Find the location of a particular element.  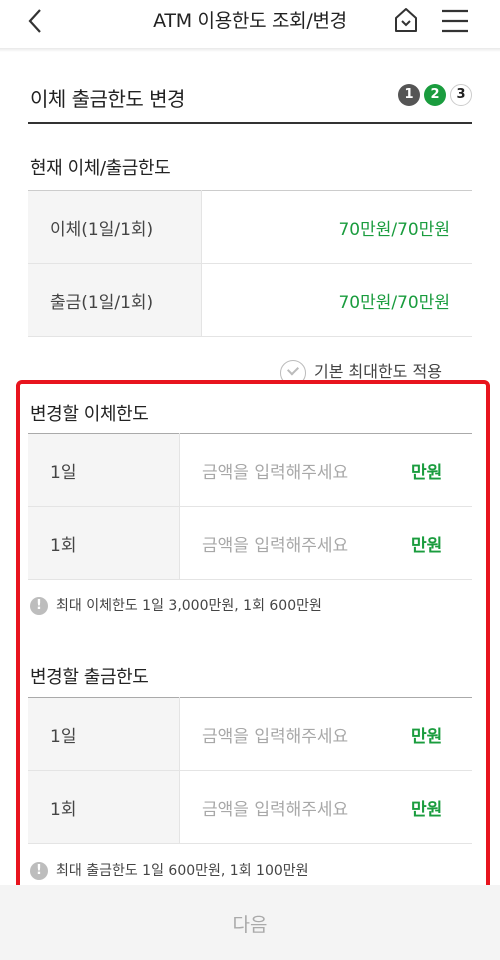

step-3: 3 is located at coordinates (461, 95).